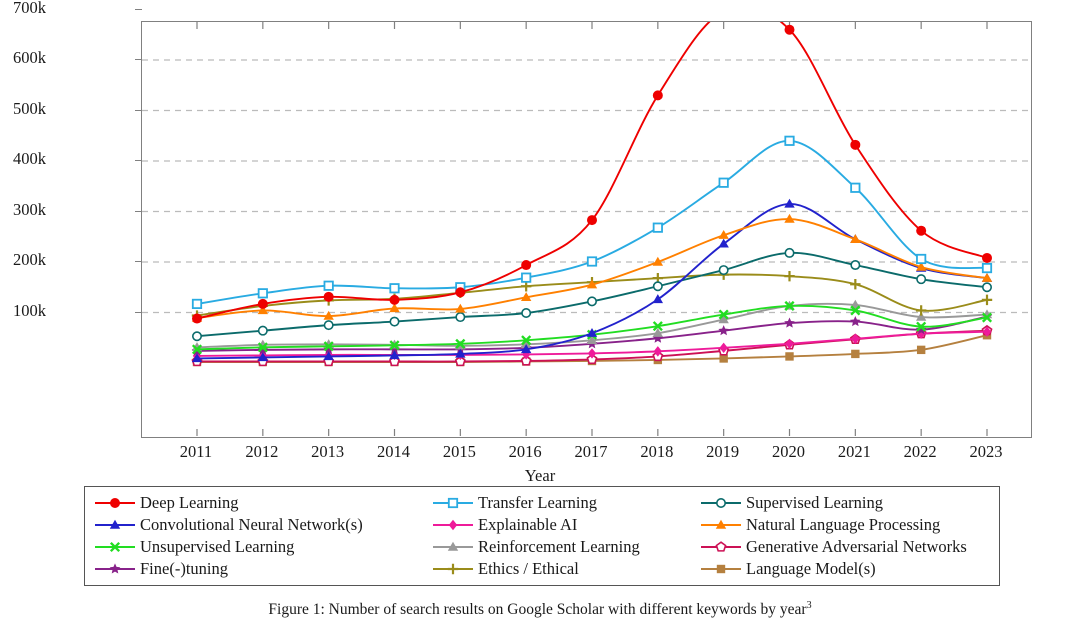 This screenshot has width=1080, height=633. Describe the element at coordinates (811, 568) in the screenshot. I see `legend-label: Language Model(s)` at that location.